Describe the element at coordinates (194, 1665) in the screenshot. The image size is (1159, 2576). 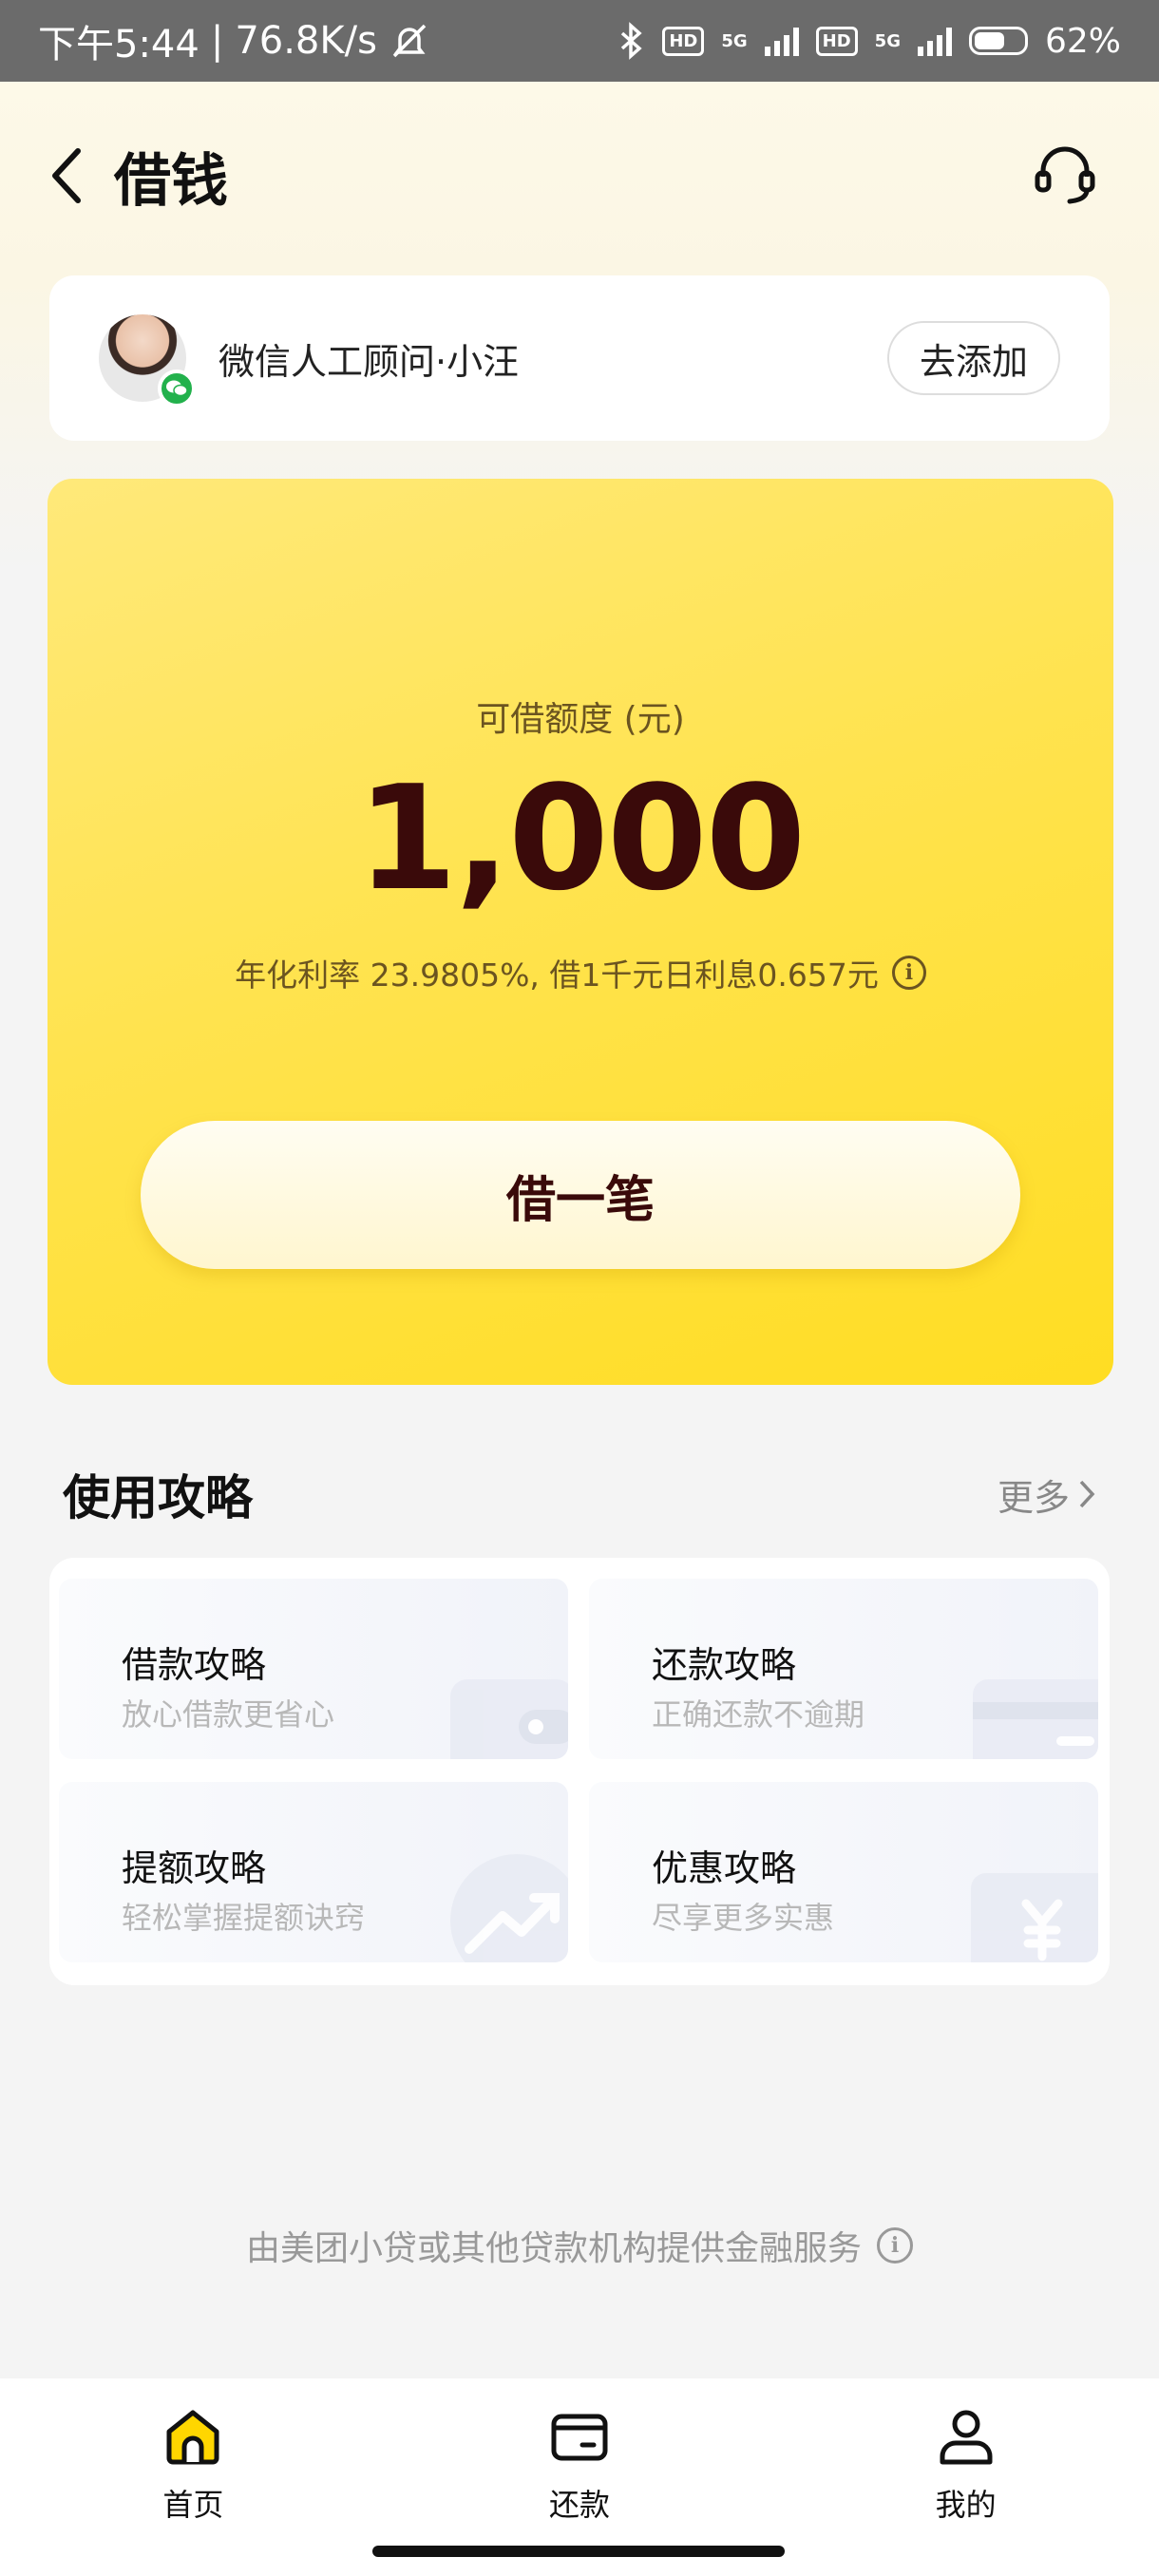
I see `guide-item-title: 借款攻略` at that location.